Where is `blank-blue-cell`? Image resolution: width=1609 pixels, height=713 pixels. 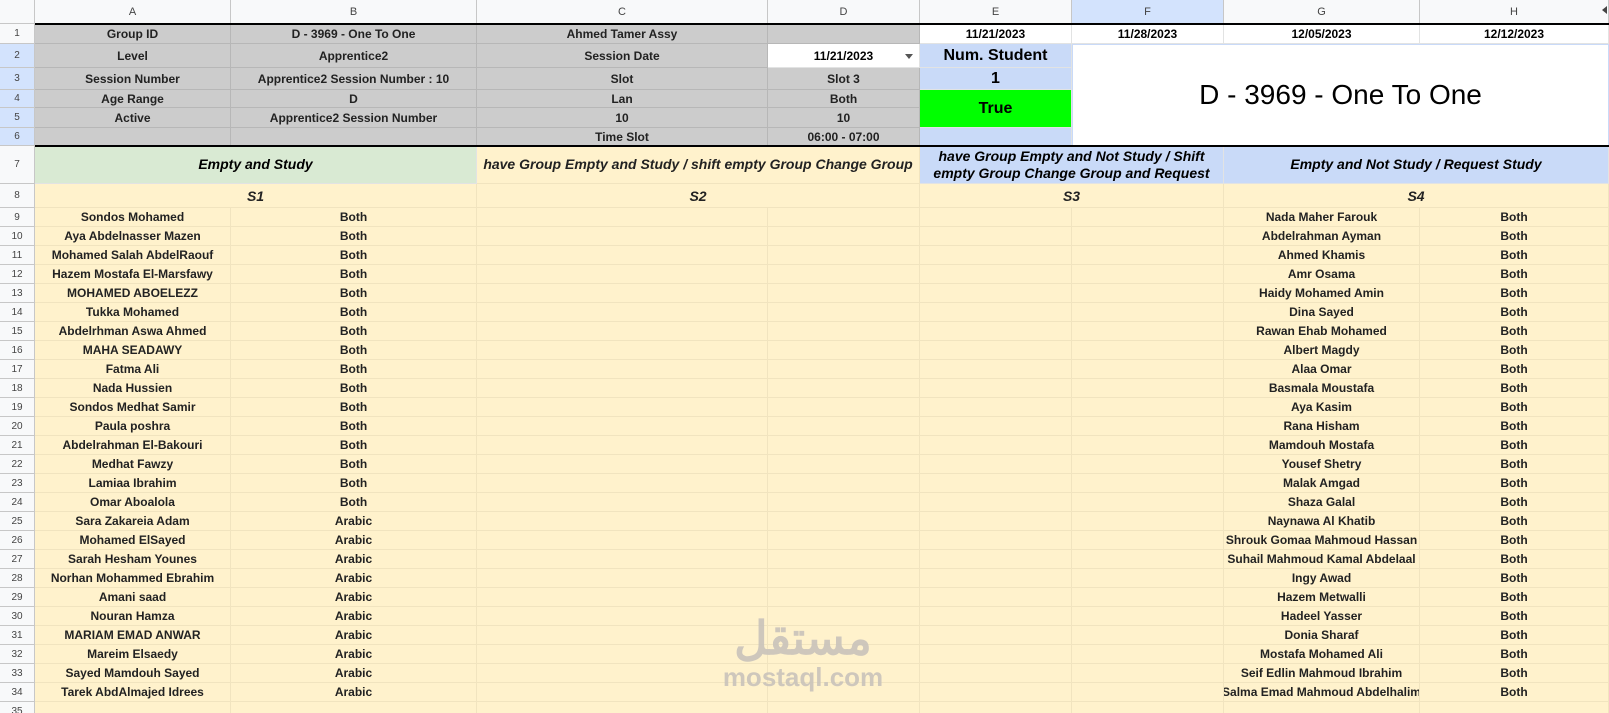
blank-blue-cell is located at coordinates (996, 137).